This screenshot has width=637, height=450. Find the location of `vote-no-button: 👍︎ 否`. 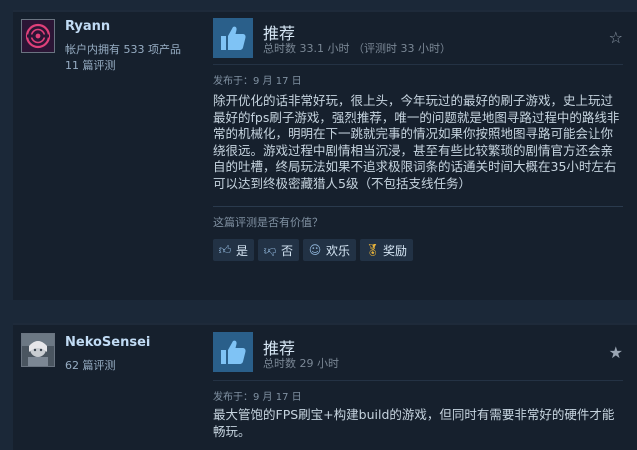

vote-no-button: 👍︎ 否 is located at coordinates (279, 250).